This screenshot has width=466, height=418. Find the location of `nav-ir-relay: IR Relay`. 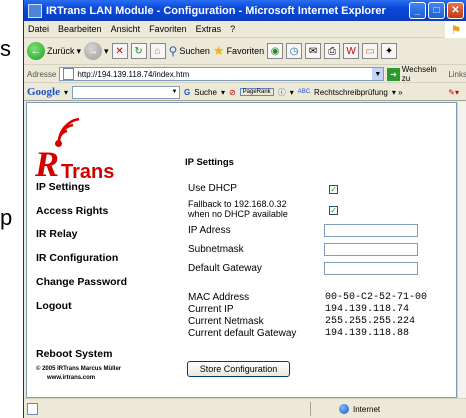

nav-ir-relay: IR Relay is located at coordinates (56, 234).